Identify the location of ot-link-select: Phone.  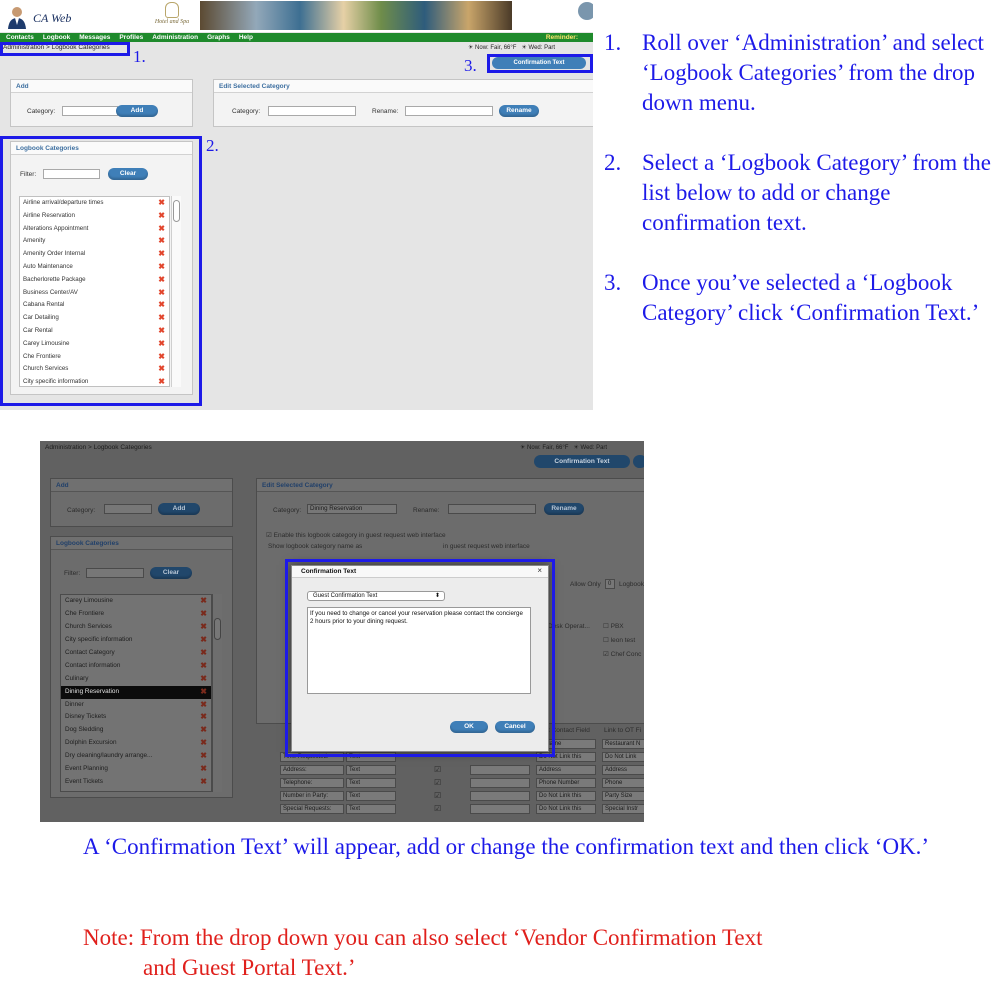
(623, 783).